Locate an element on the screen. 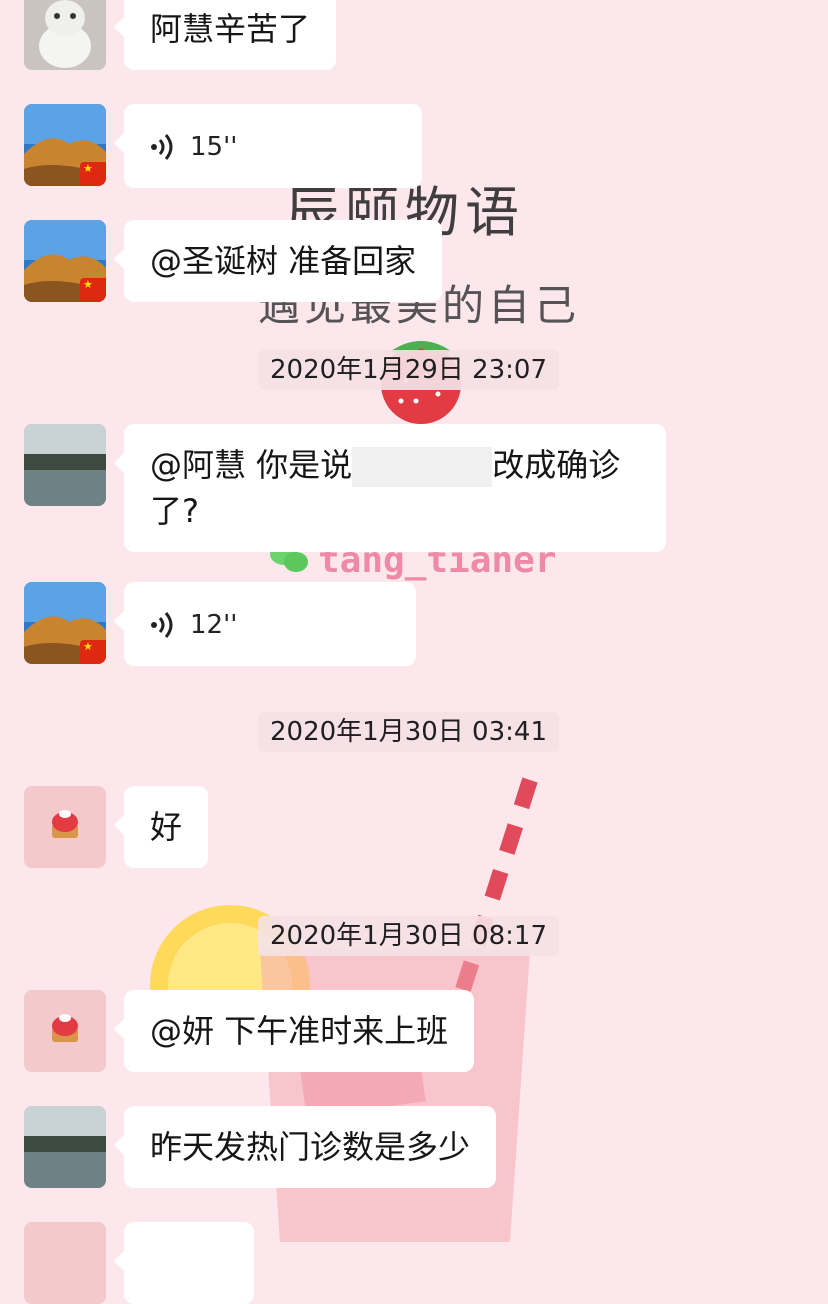 The image size is (828, 1304). message-bubble: 好 is located at coordinates (161, 827).